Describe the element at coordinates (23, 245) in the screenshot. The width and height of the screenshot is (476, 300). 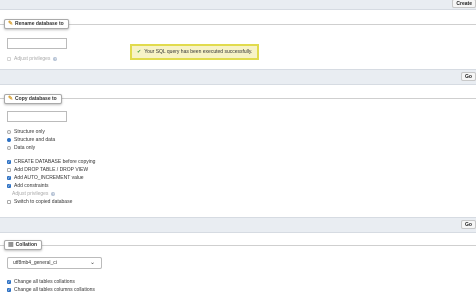
I see `collation-legend: ▦ Collation` at that location.